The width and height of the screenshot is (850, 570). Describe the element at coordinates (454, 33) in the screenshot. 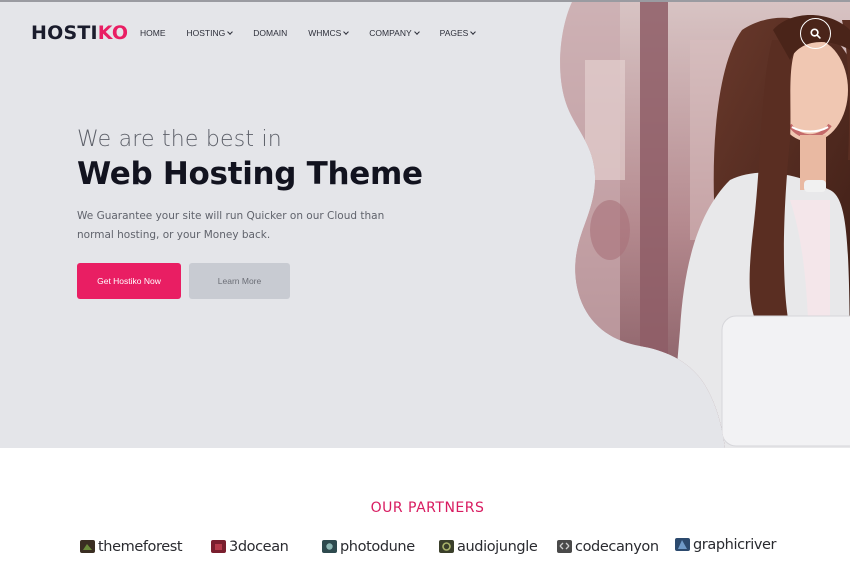

I see `nav-pages-label: PAGES` at that location.